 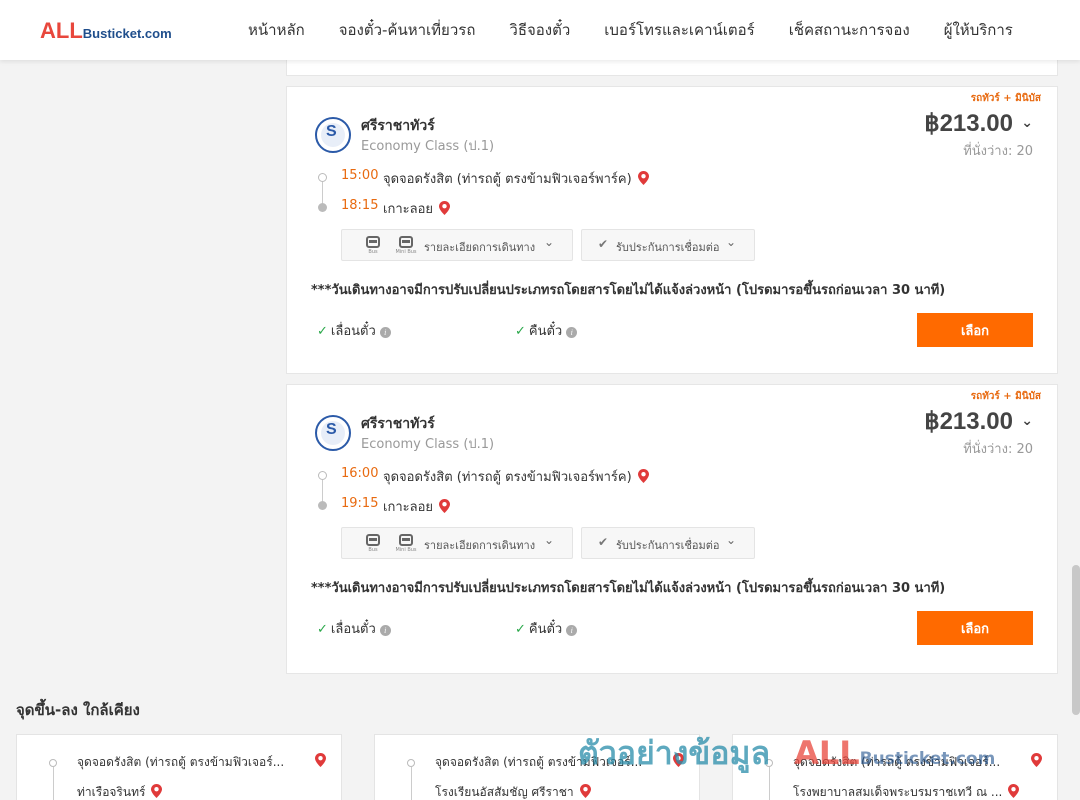 What do you see at coordinates (360, 473) in the screenshot?
I see `departure-time: 16:00` at bounding box center [360, 473].